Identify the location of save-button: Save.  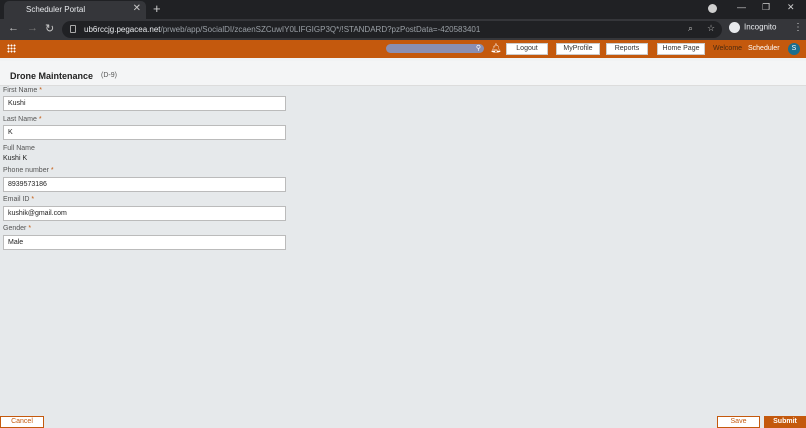
(738, 422).